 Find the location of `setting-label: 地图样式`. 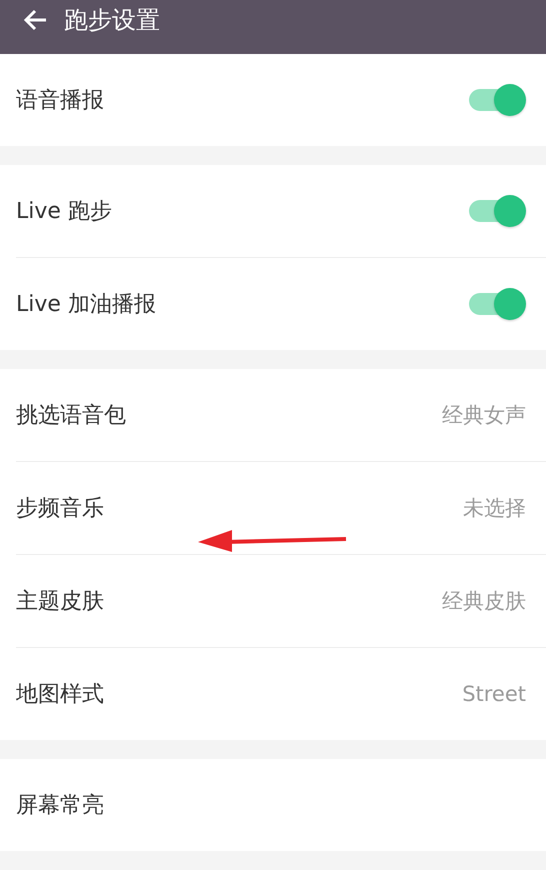

setting-label: 地图样式 is located at coordinates (60, 695).